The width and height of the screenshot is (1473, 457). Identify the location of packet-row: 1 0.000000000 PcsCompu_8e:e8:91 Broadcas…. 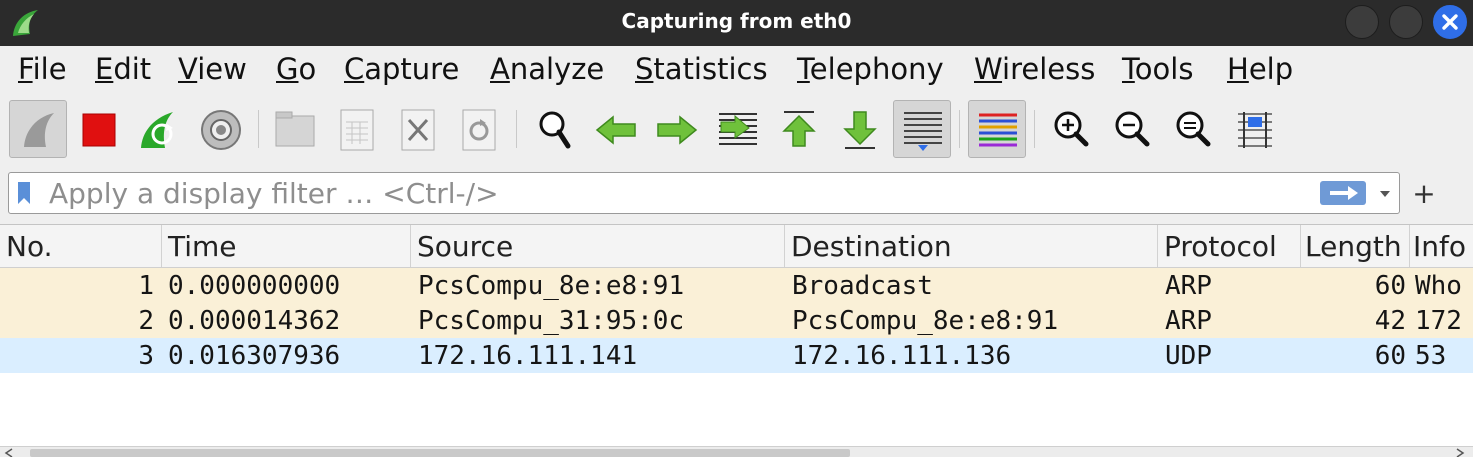
(736, 285).